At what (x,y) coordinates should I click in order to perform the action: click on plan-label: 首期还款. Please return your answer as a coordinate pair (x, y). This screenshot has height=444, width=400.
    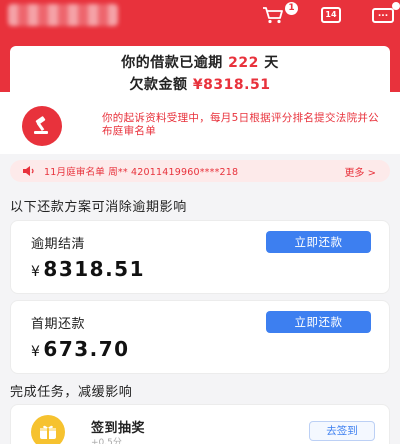
    Looking at the image, I should click on (58, 324).